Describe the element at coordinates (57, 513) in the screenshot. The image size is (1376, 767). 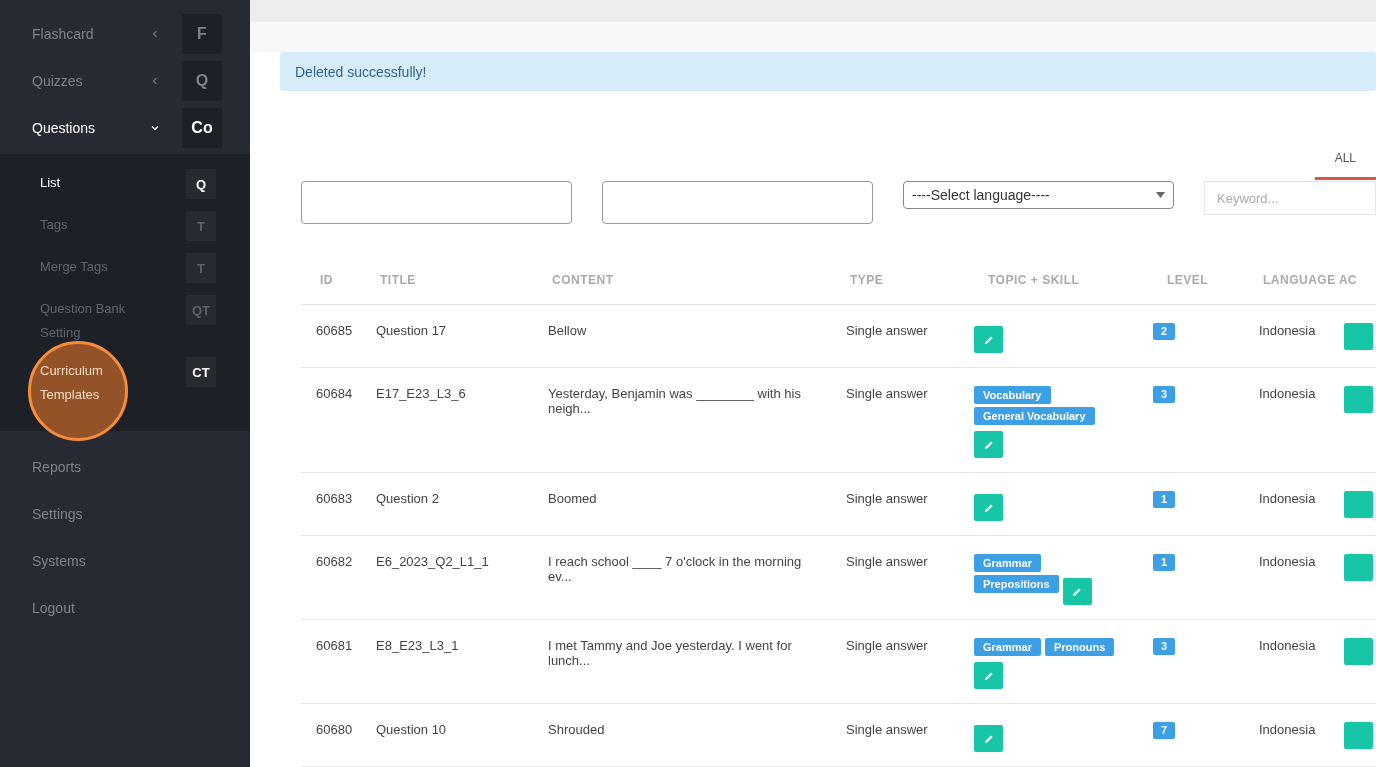
I see `sidebar-item: Settings` at that location.